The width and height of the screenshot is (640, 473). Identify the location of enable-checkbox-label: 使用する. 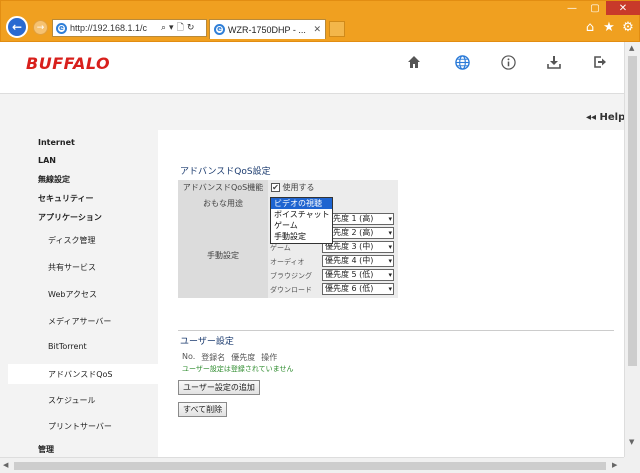
(298, 187).